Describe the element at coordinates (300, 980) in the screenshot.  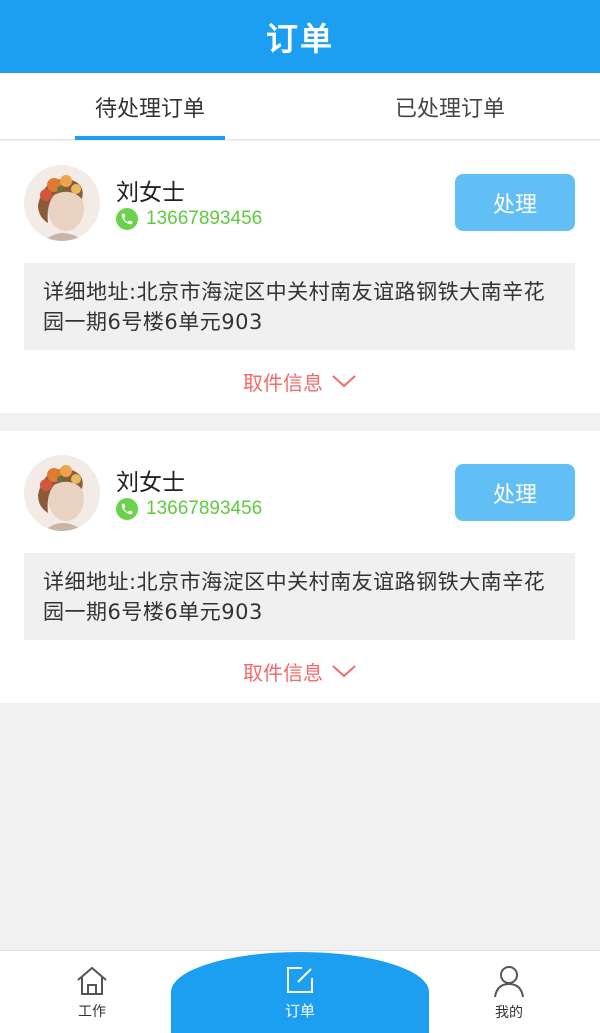
I see `edit-icon` at that location.